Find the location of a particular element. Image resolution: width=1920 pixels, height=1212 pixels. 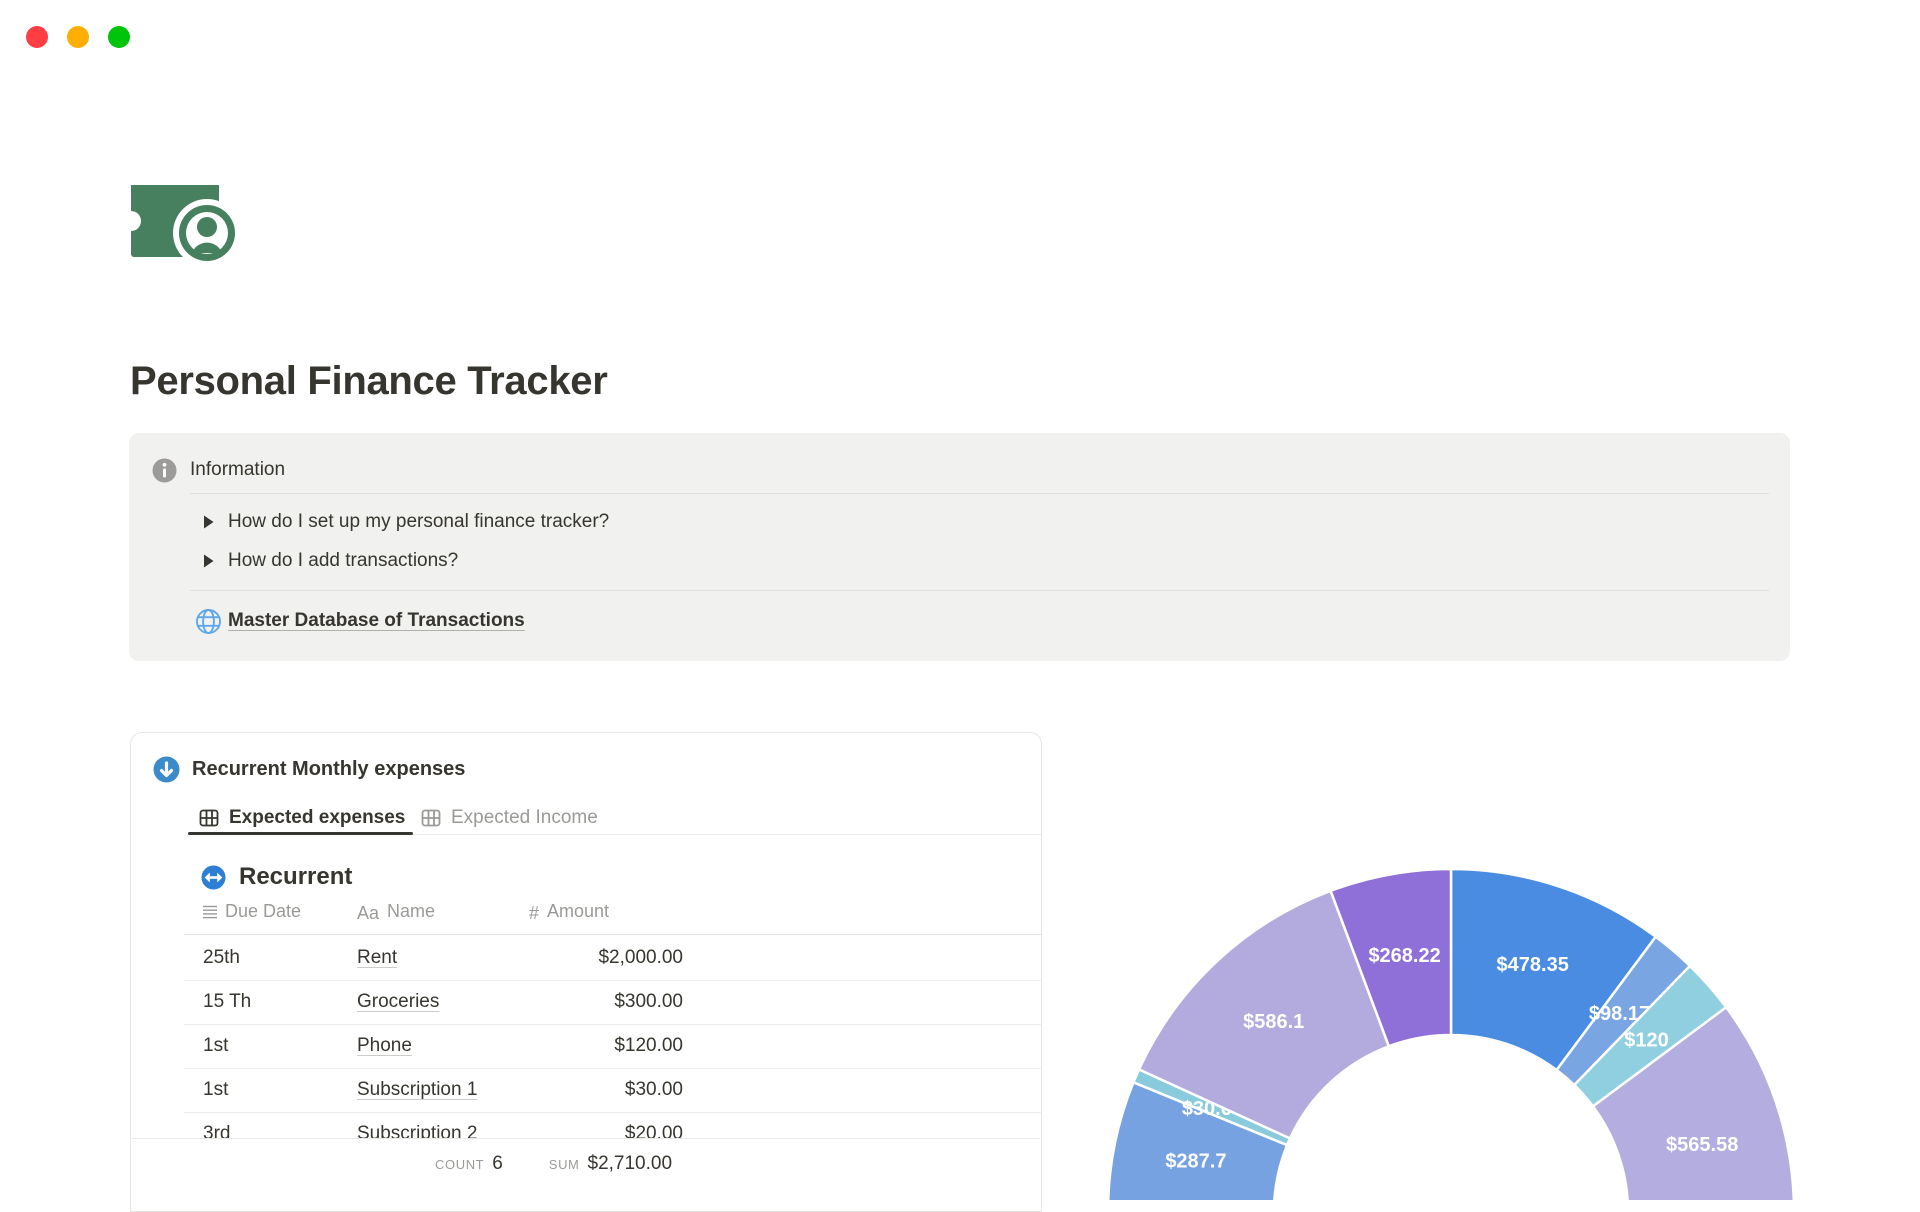

callout-header: Information is located at coordinates (218, 470).